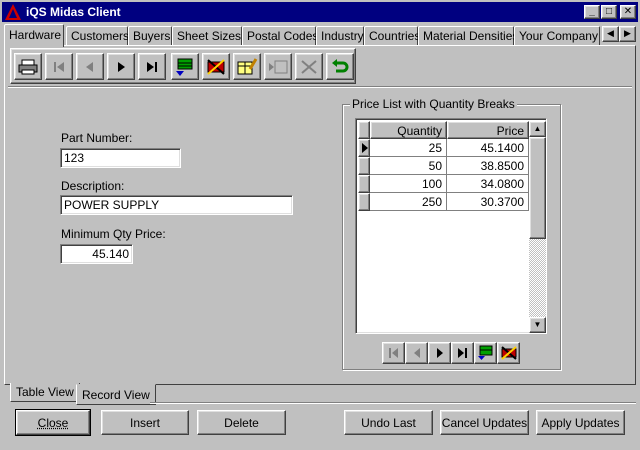  I want to click on undo-last-button: Undo Last, so click(388, 422).